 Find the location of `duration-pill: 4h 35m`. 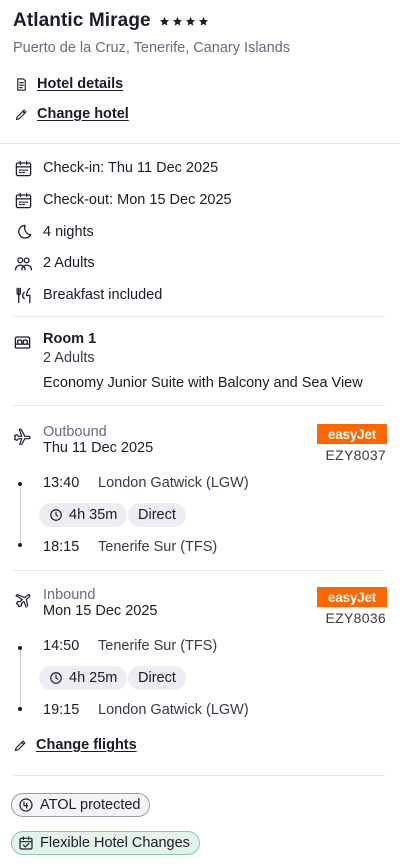

duration-pill: 4h 35m is located at coordinates (83, 515).